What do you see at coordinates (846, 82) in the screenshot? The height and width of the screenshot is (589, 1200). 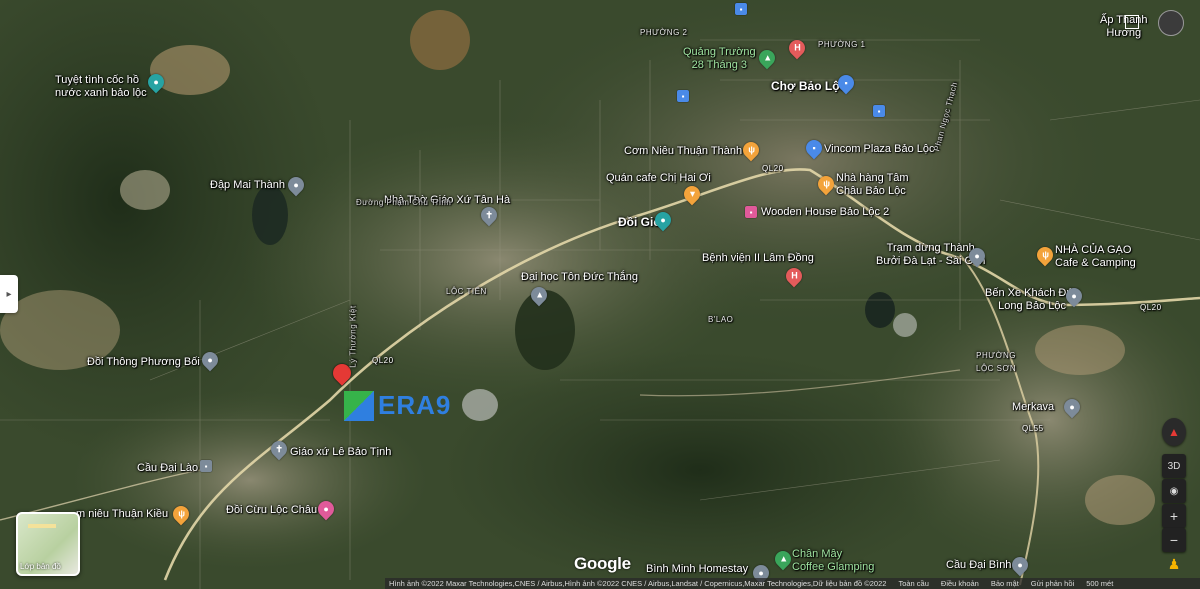 I see `cart-icon: ▪` at bounding box center [846, 82].